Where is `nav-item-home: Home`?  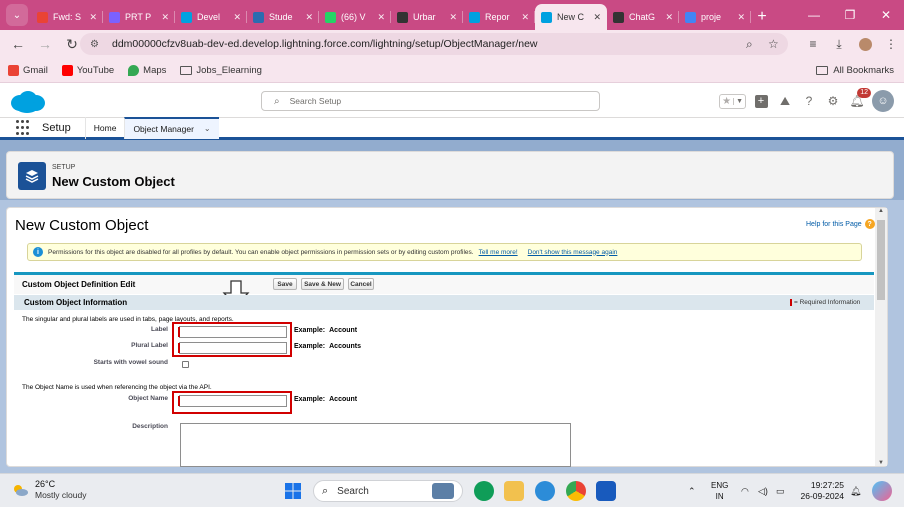
nav-item-home: Home is located at coordinates (104, 127).